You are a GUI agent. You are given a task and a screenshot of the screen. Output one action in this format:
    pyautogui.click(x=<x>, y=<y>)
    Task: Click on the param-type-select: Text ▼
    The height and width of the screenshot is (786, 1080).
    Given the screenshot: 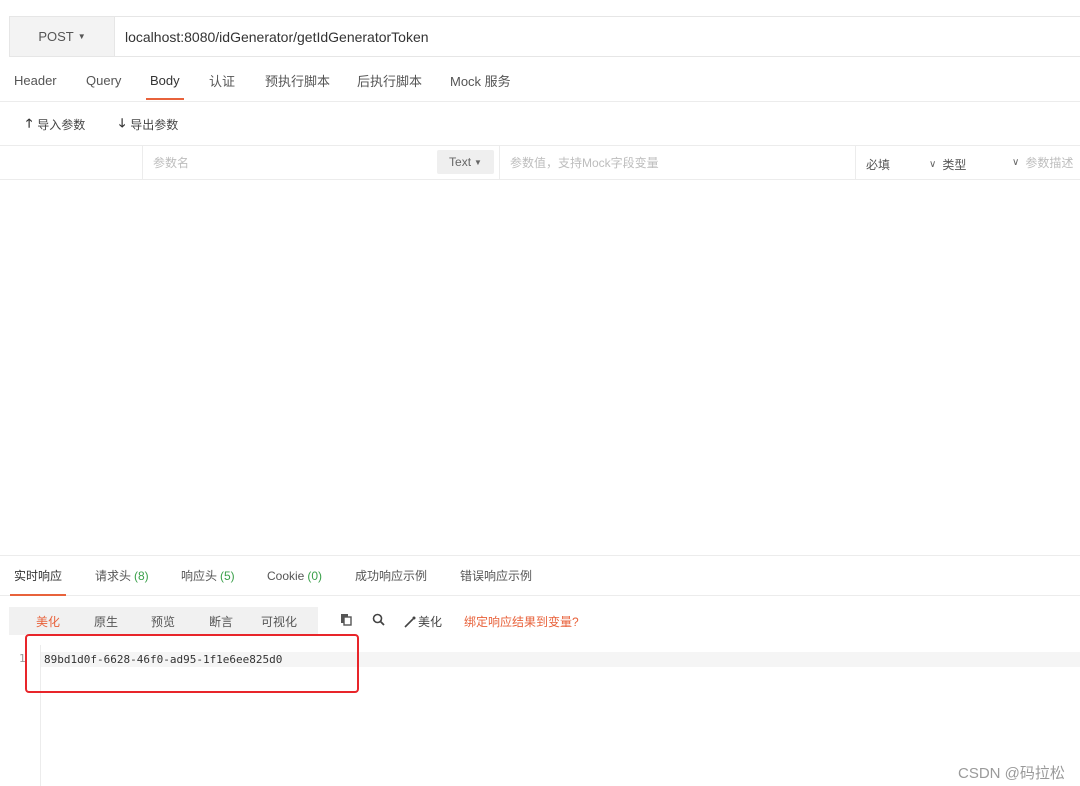 What is the action you would take?
    pyautogui.click(x=465, y=162)
    